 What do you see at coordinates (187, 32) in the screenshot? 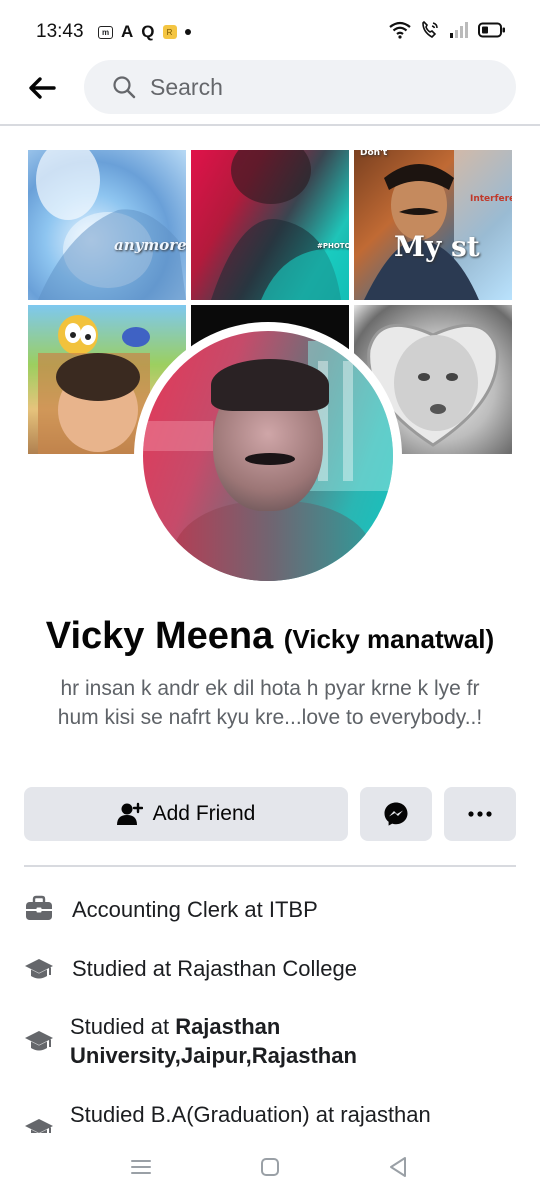
I see `dot-icon` at bounding box center [187, 32].